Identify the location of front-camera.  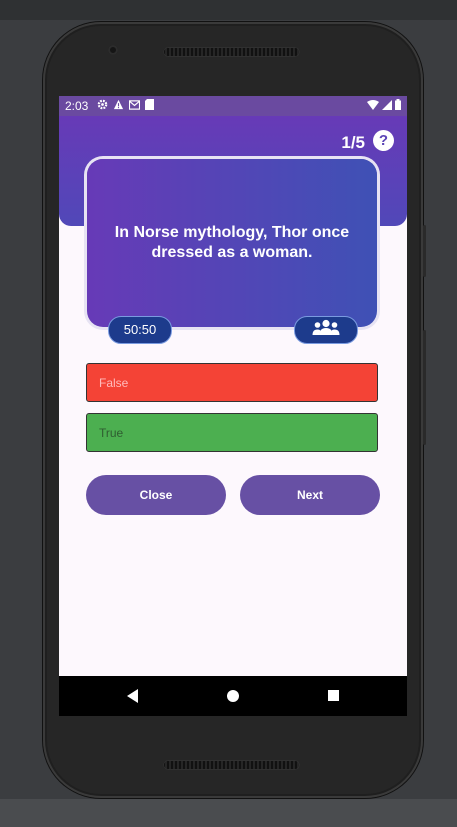
(113, 50).